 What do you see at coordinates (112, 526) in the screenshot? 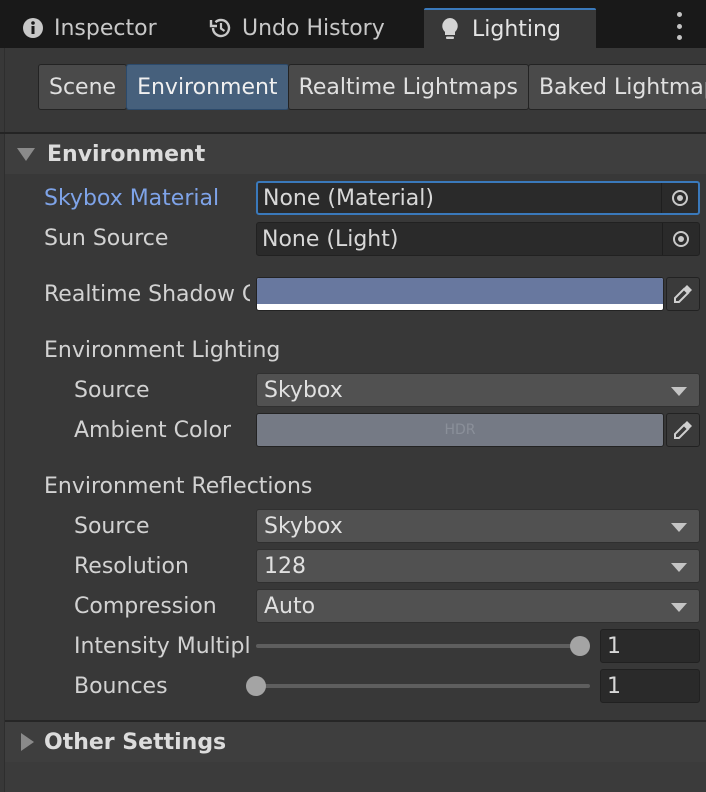
I see `reflection-source-label: Source` at bounding box center [112, 526].